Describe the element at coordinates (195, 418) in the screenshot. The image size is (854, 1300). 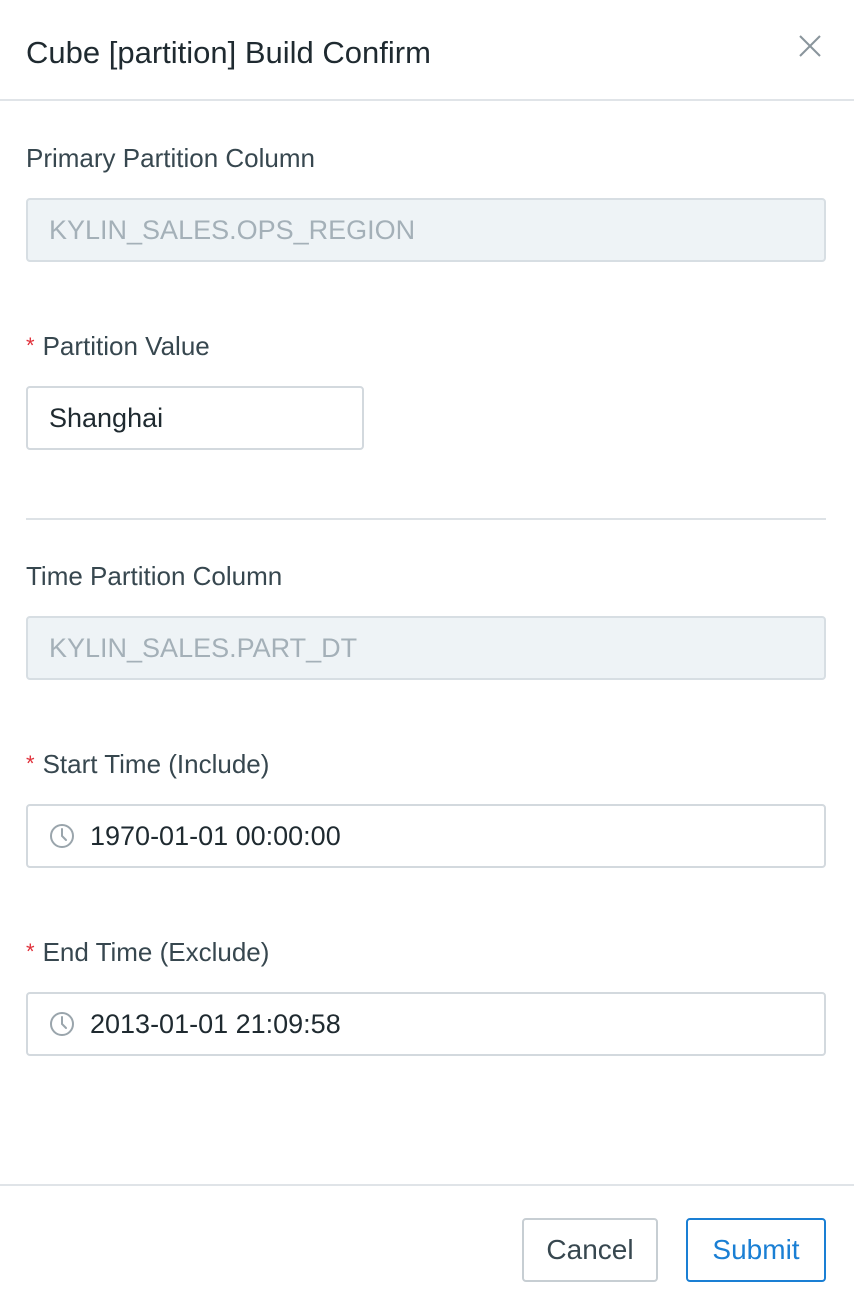
I see `partition-value-input: Shanghai` at that location.